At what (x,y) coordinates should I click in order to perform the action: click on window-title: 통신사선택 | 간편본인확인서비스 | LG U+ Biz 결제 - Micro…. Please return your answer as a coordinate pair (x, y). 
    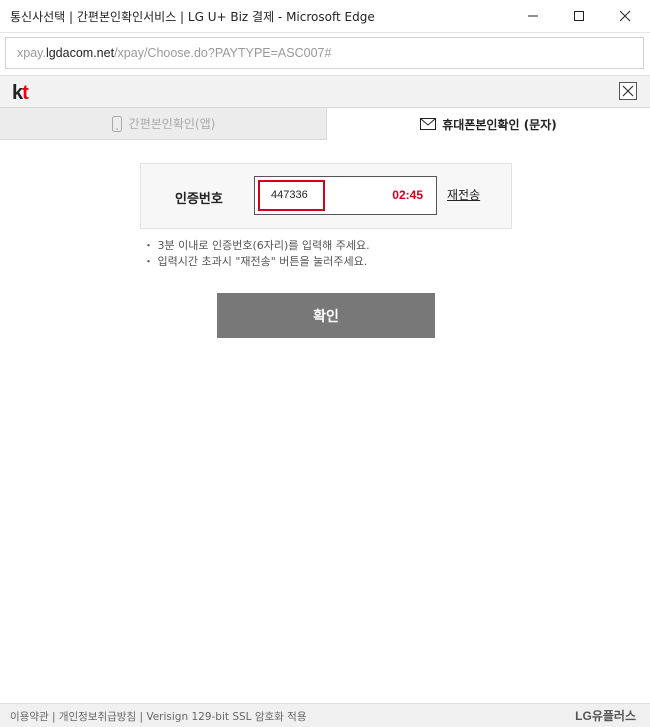
    Looking at the image, I should click on (192, 17).